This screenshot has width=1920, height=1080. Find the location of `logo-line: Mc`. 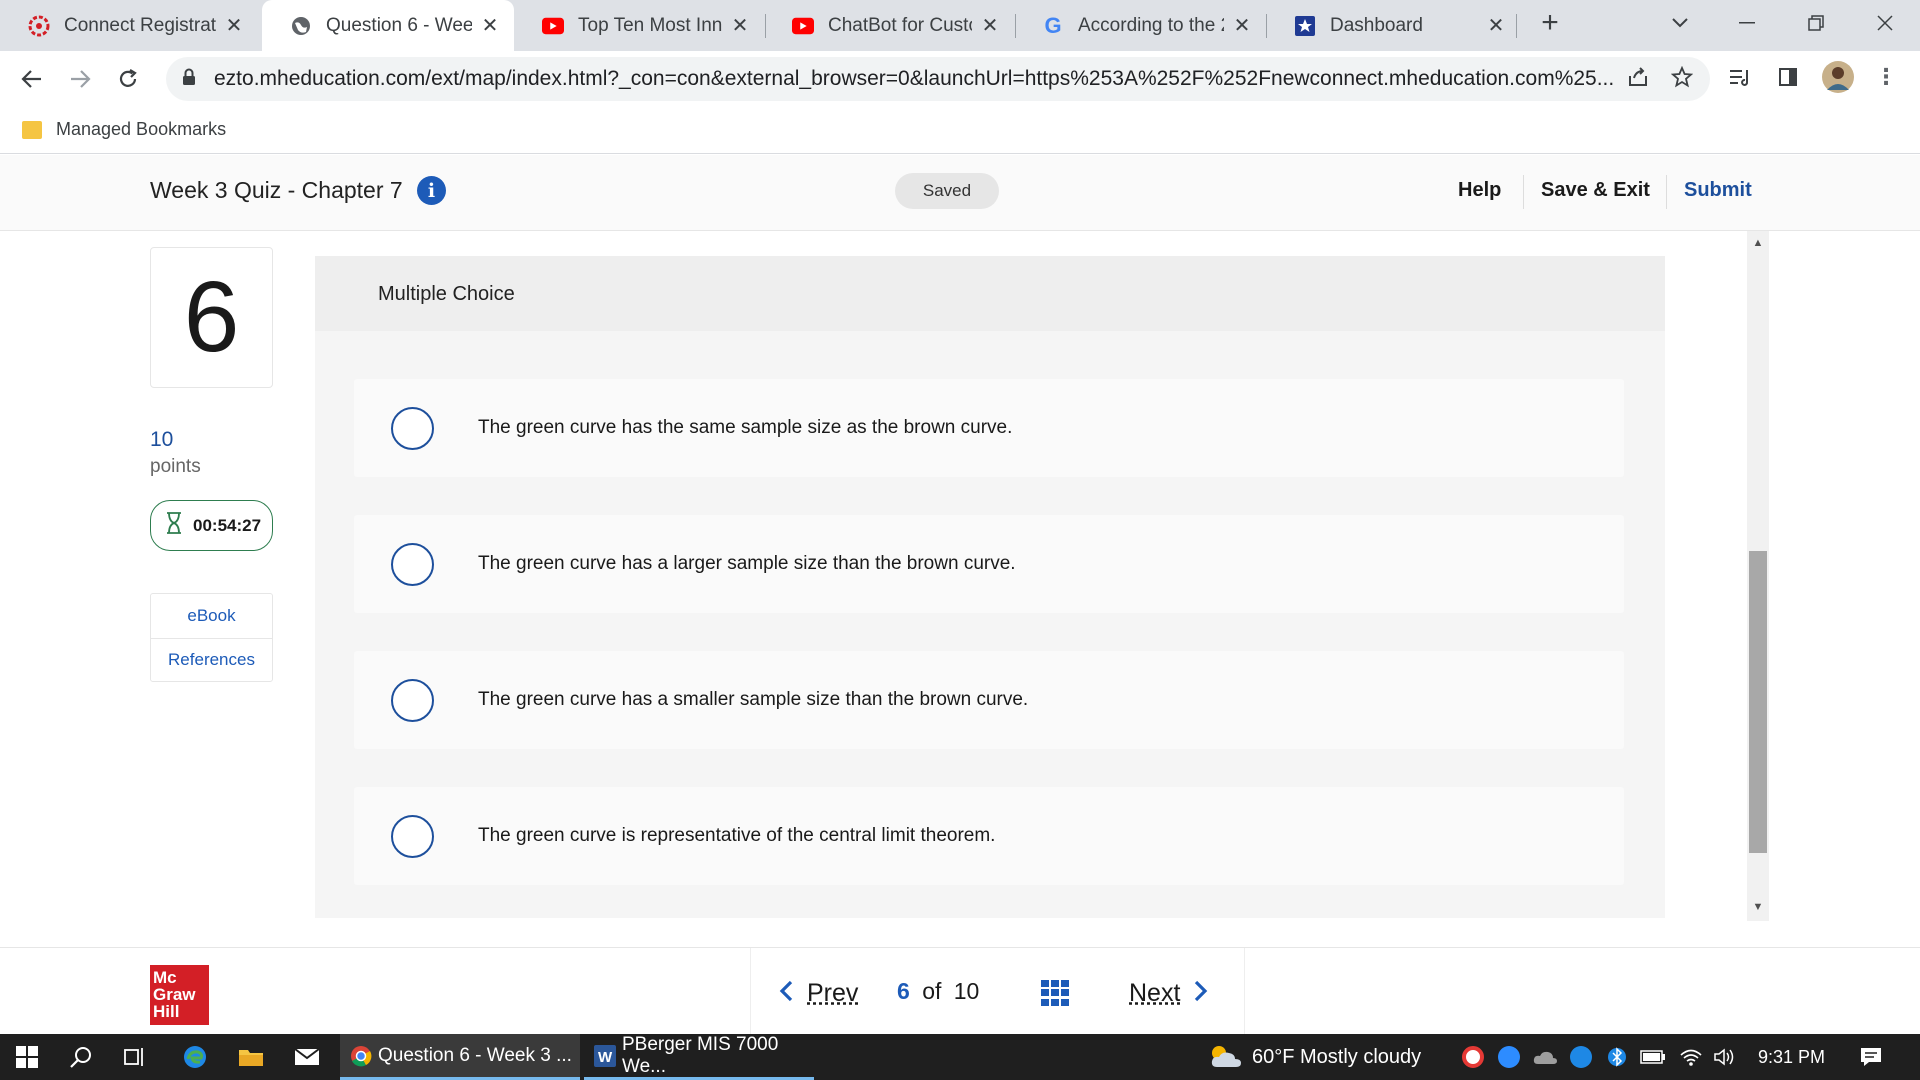

logo-line: Mc is located at coordinates (165, 977).